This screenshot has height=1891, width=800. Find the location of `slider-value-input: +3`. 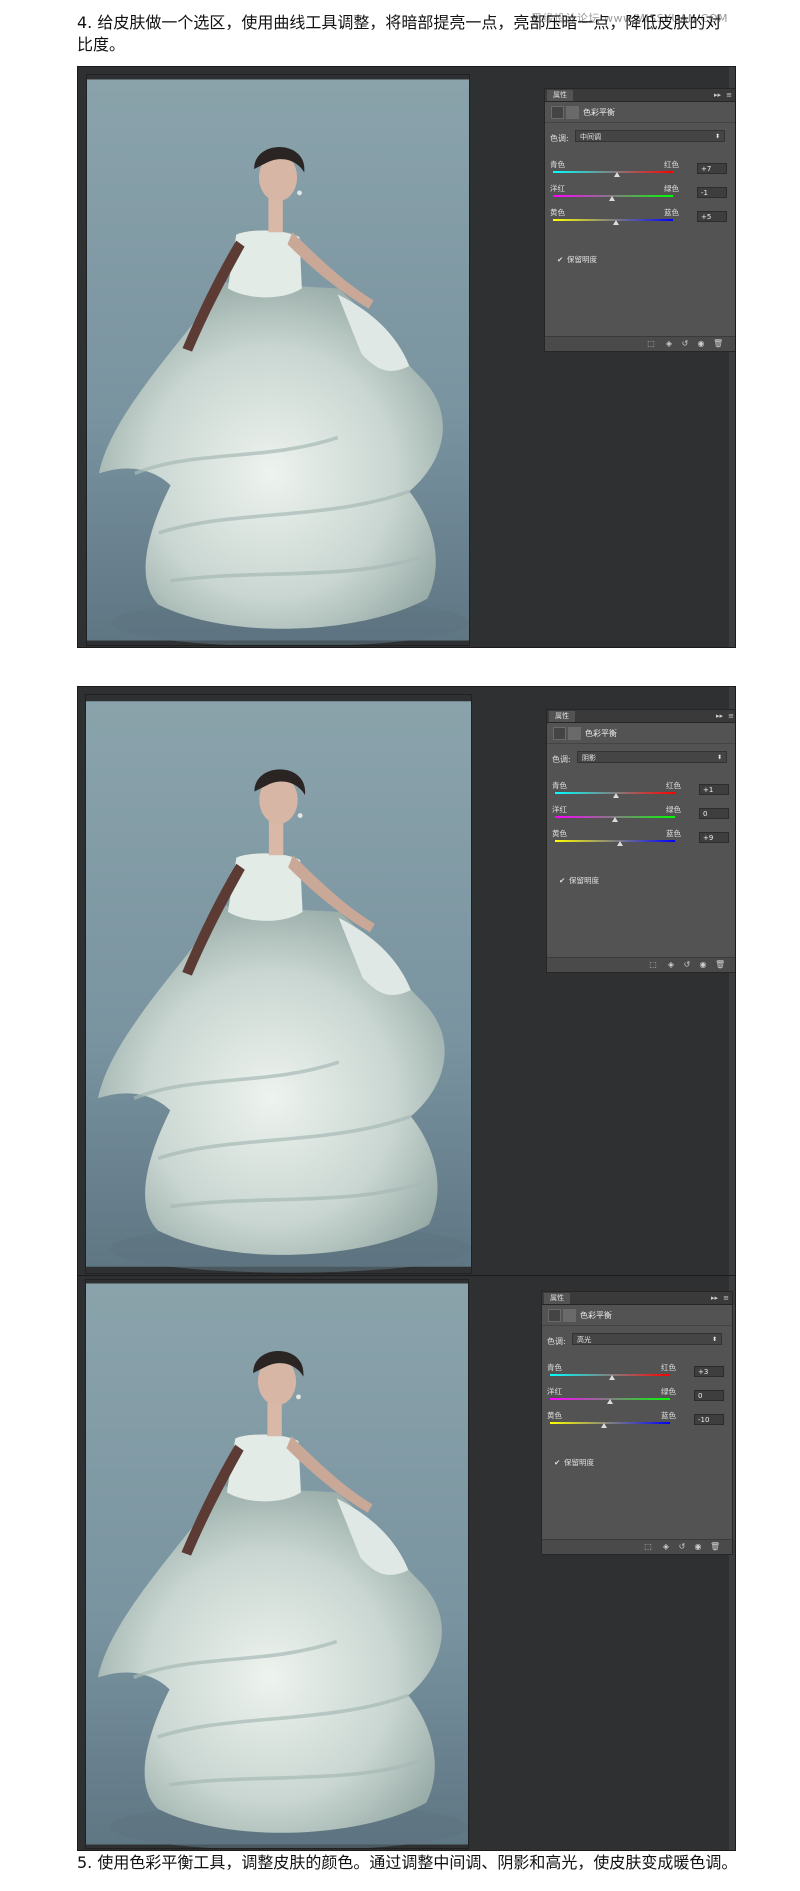

slider-value-input: +3 is located at coordinates (709, 1371).